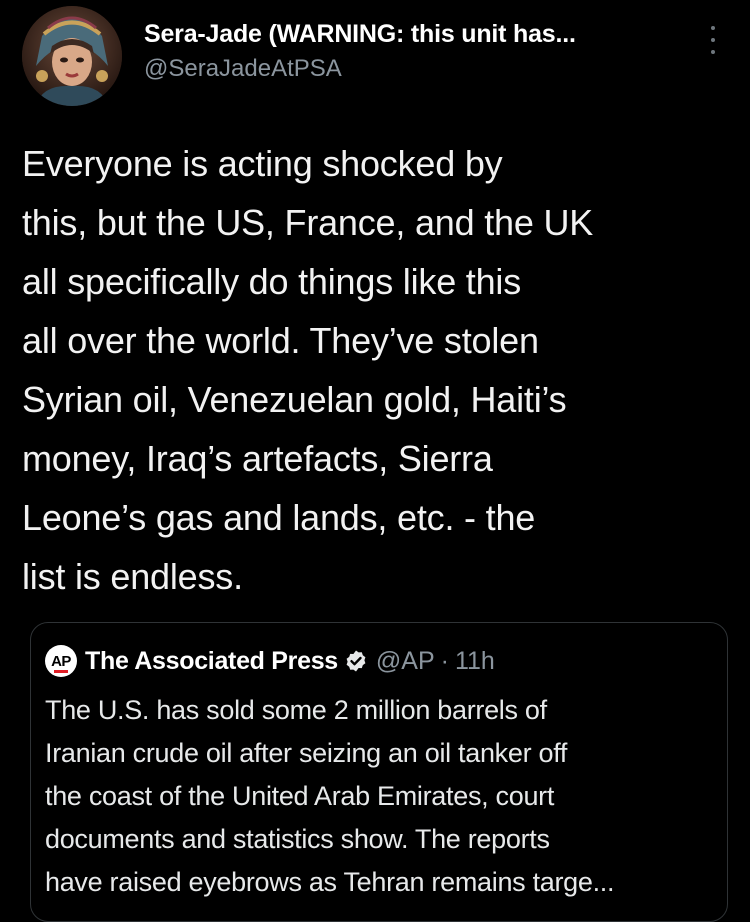  I want to click on author-handle: @SeraJadeAtPSA, so click(424, 69).